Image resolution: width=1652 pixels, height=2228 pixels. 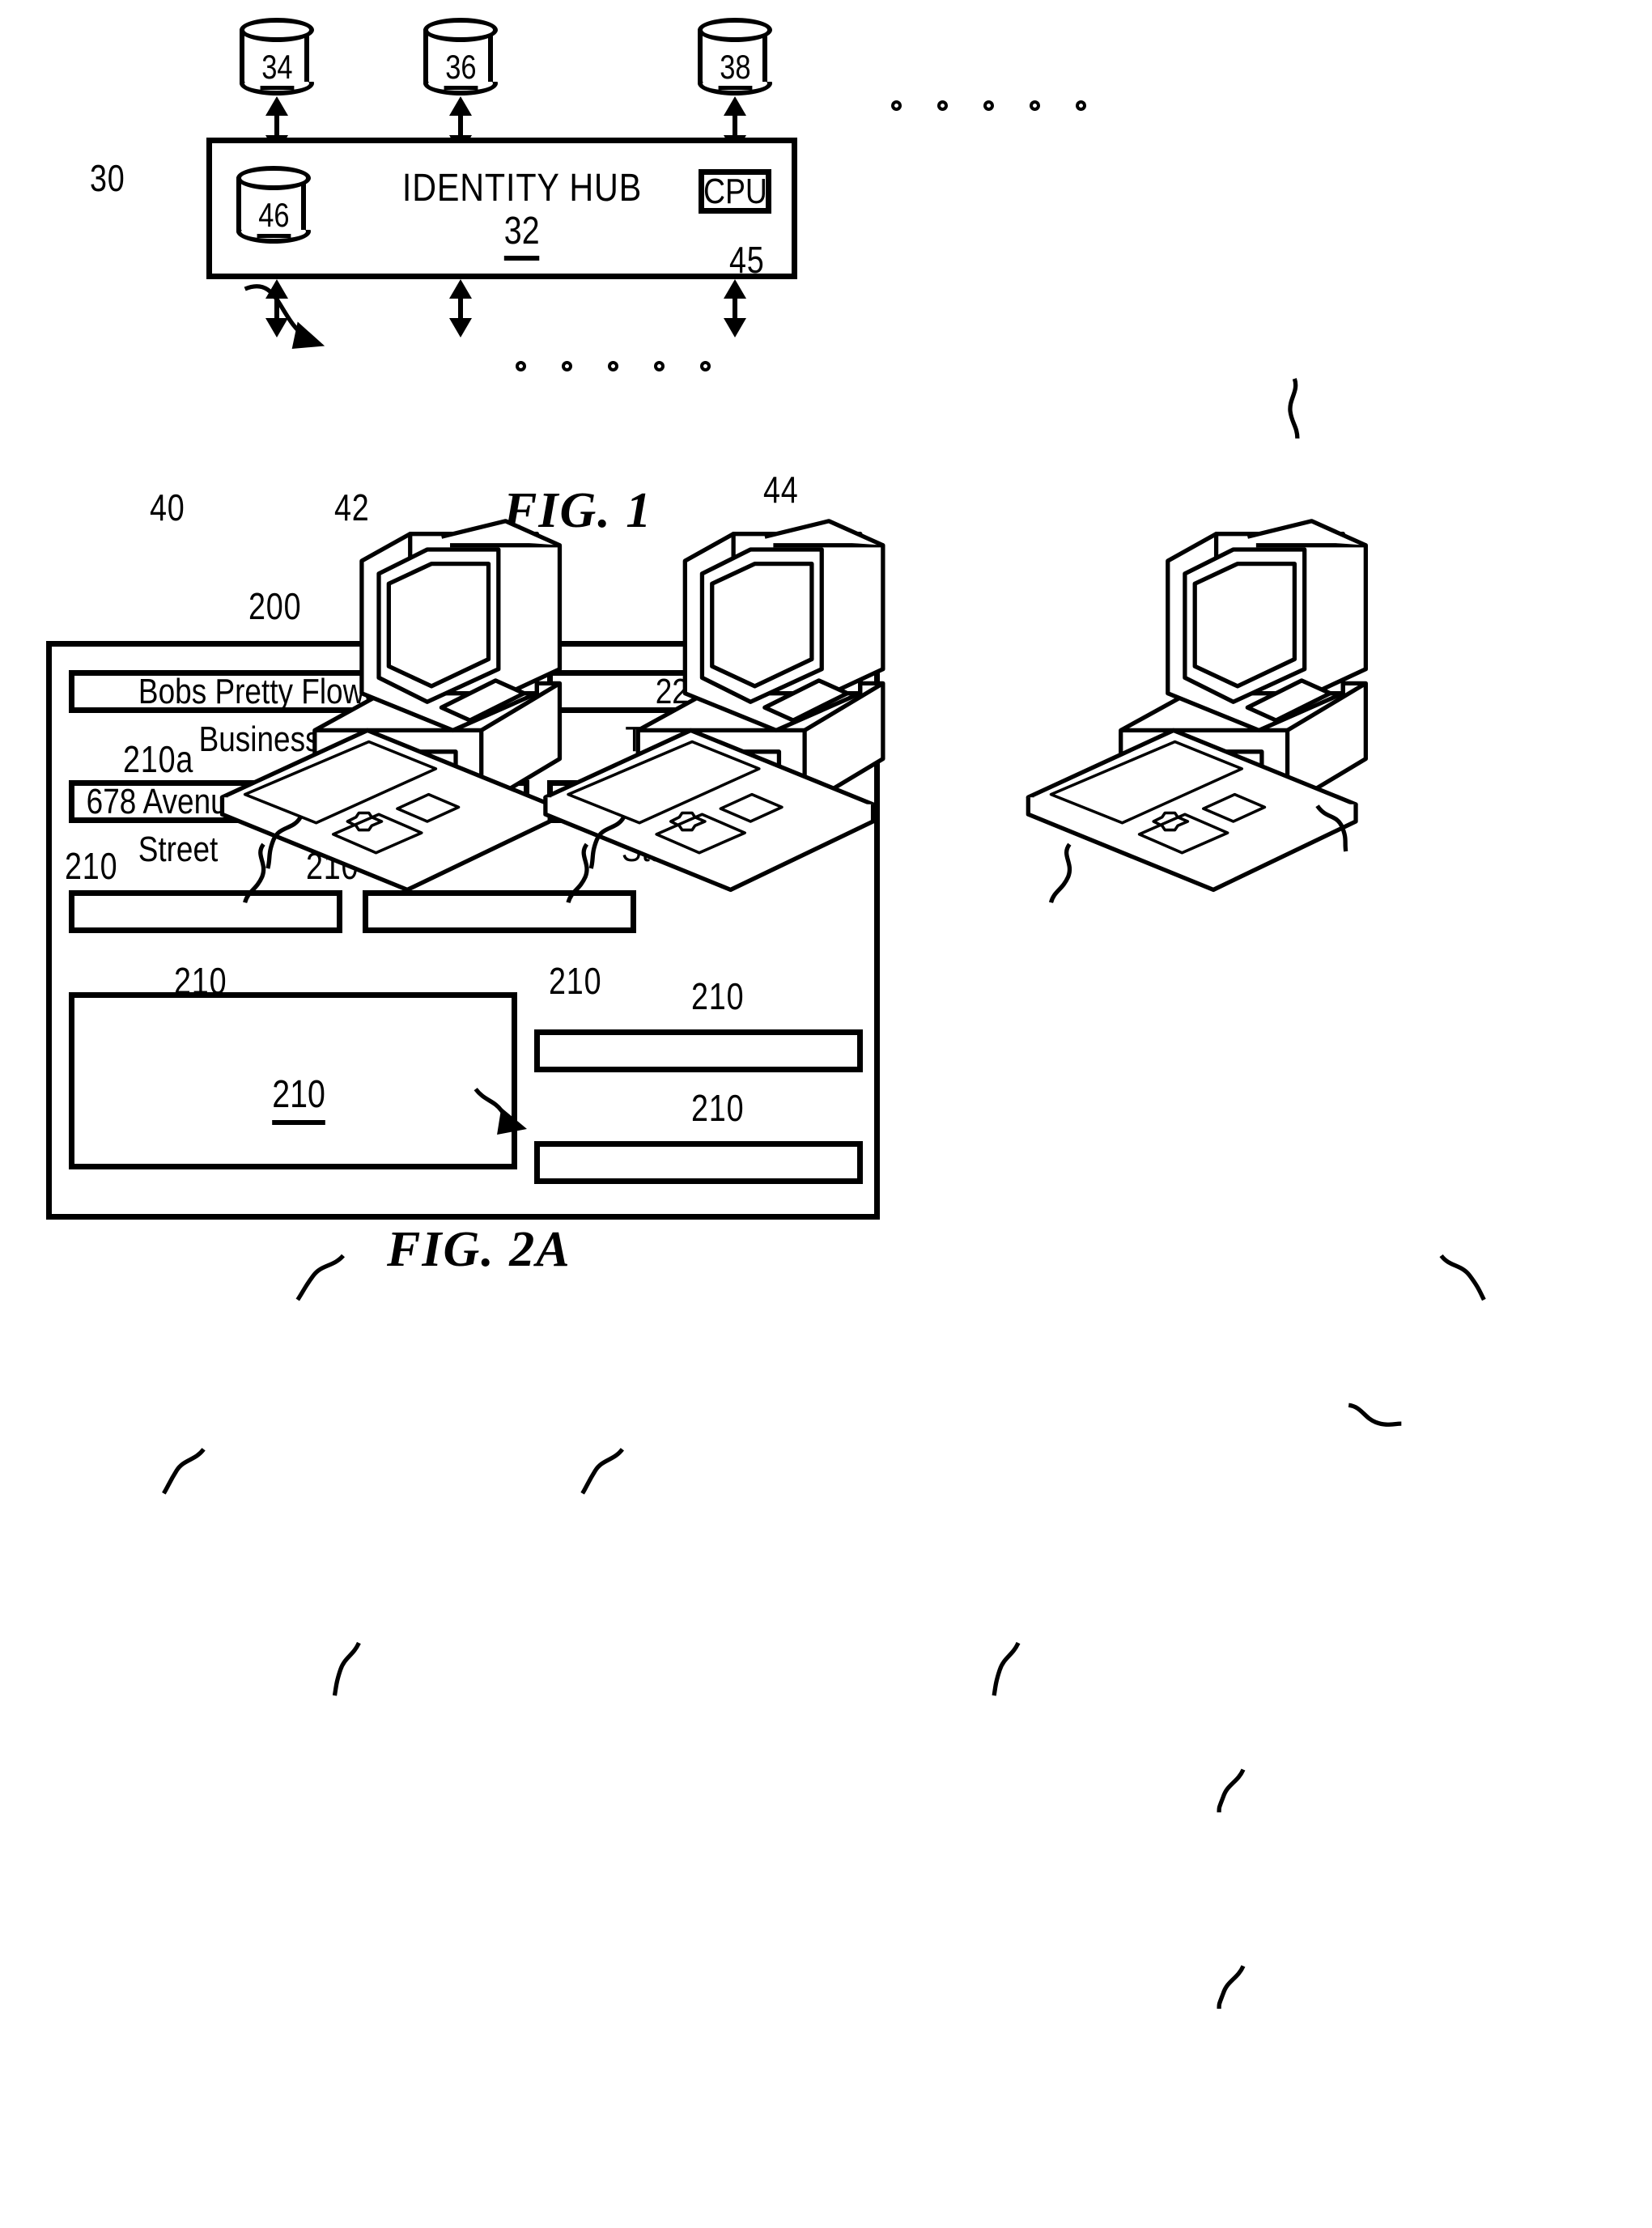 I want to click on city-label: City, so click(x=418, y=849).